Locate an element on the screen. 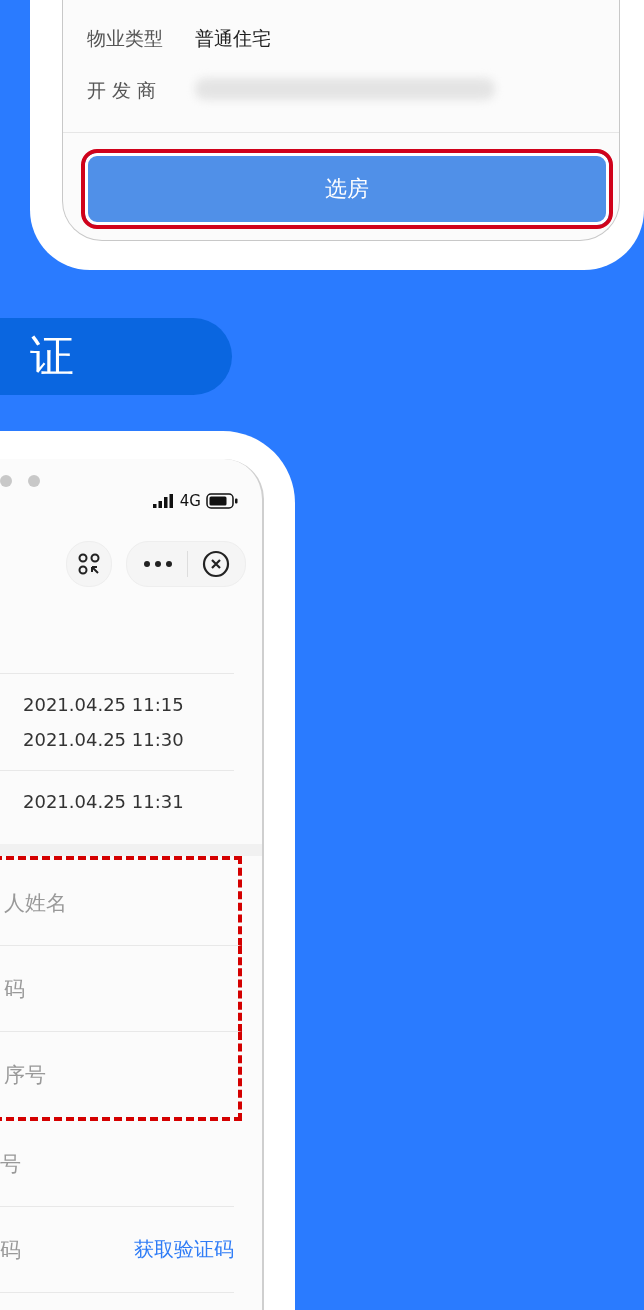 This screenshot has width=644, height=1310. get-code-link: 获取验证码 is located at coordinates (184, 1249).